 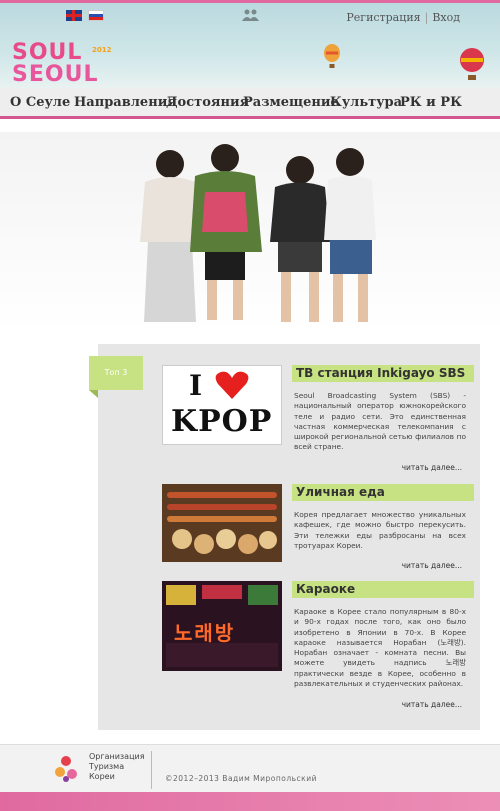 What do you see at coordinates (251, 15) in the screenshot?
I see `users-icon` at bounding box center [251, 15].